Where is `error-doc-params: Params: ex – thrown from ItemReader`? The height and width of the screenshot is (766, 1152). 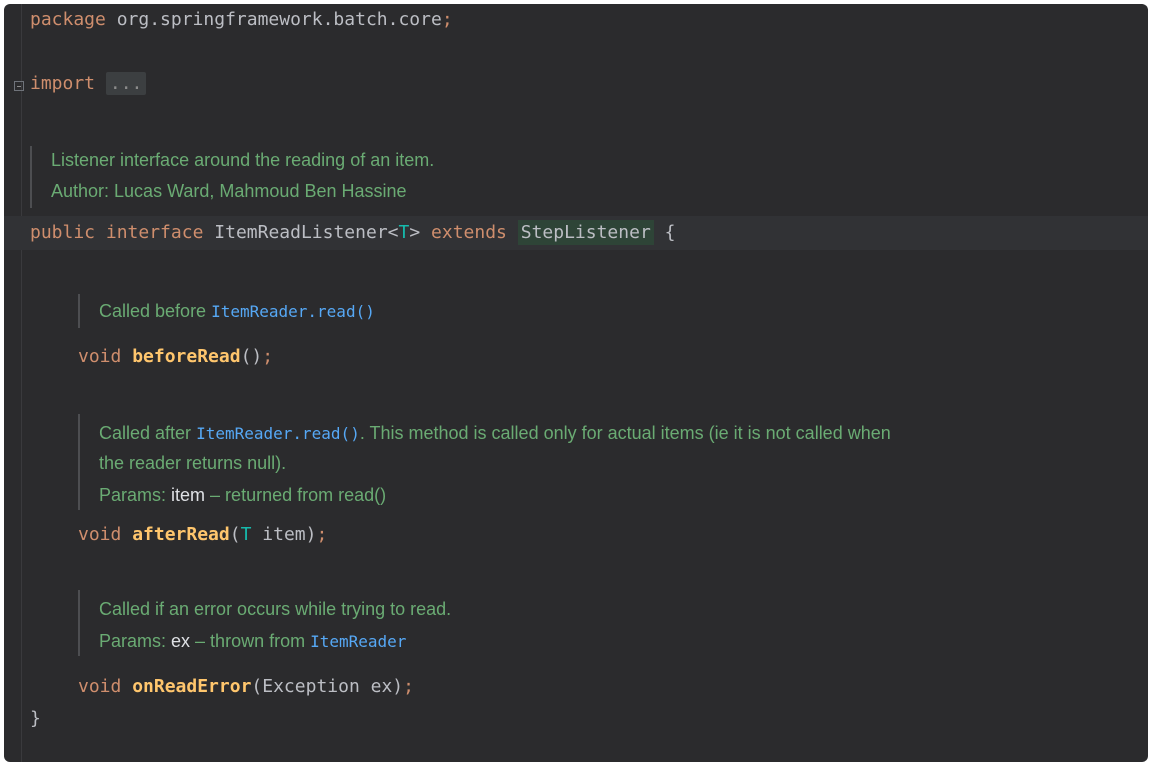 error-doc-params: Params: ex – thrown from ItemReader is located at coordinates (252, 641).